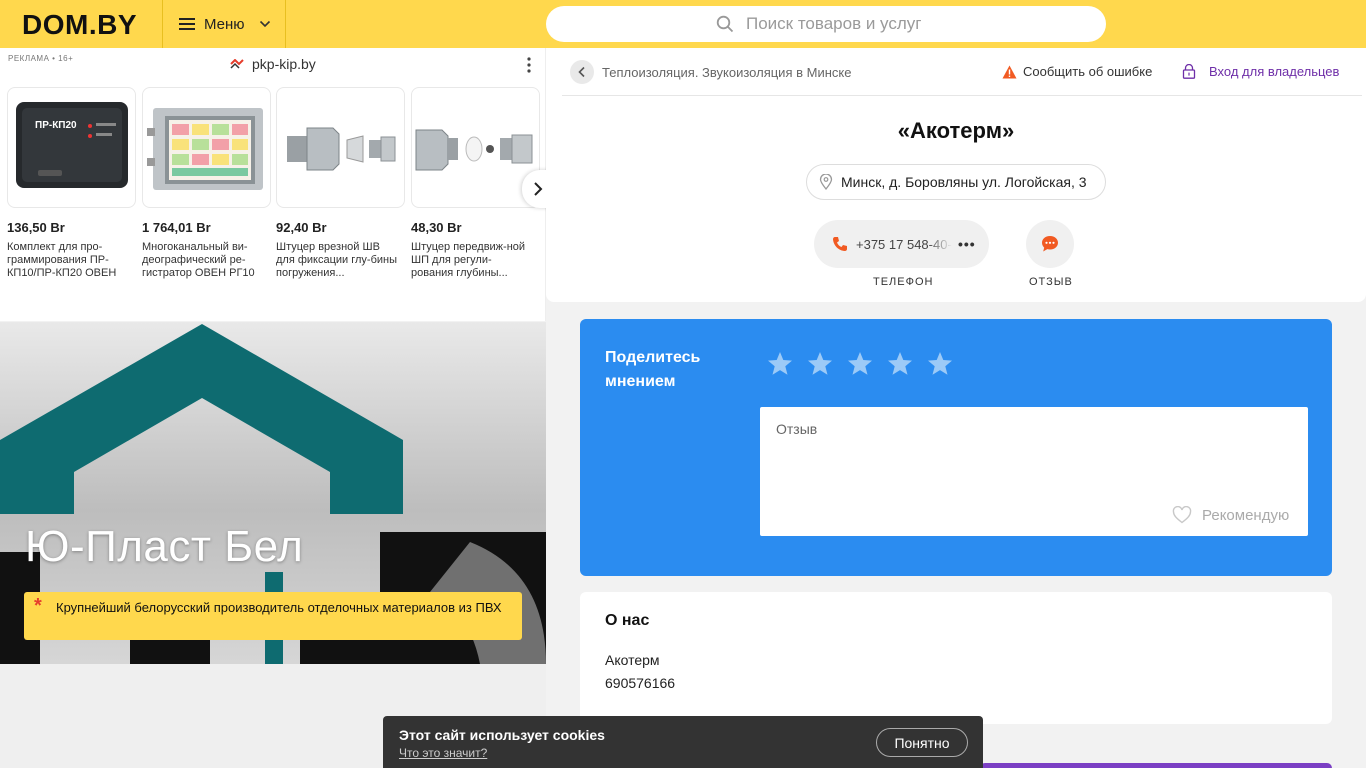  Describe the element at coordinates (436, 227) in the screenshot. I see `product-price: 48,30 Br` at that location.